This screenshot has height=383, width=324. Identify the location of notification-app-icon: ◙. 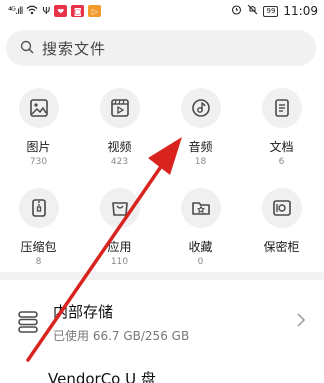
(78, 11).